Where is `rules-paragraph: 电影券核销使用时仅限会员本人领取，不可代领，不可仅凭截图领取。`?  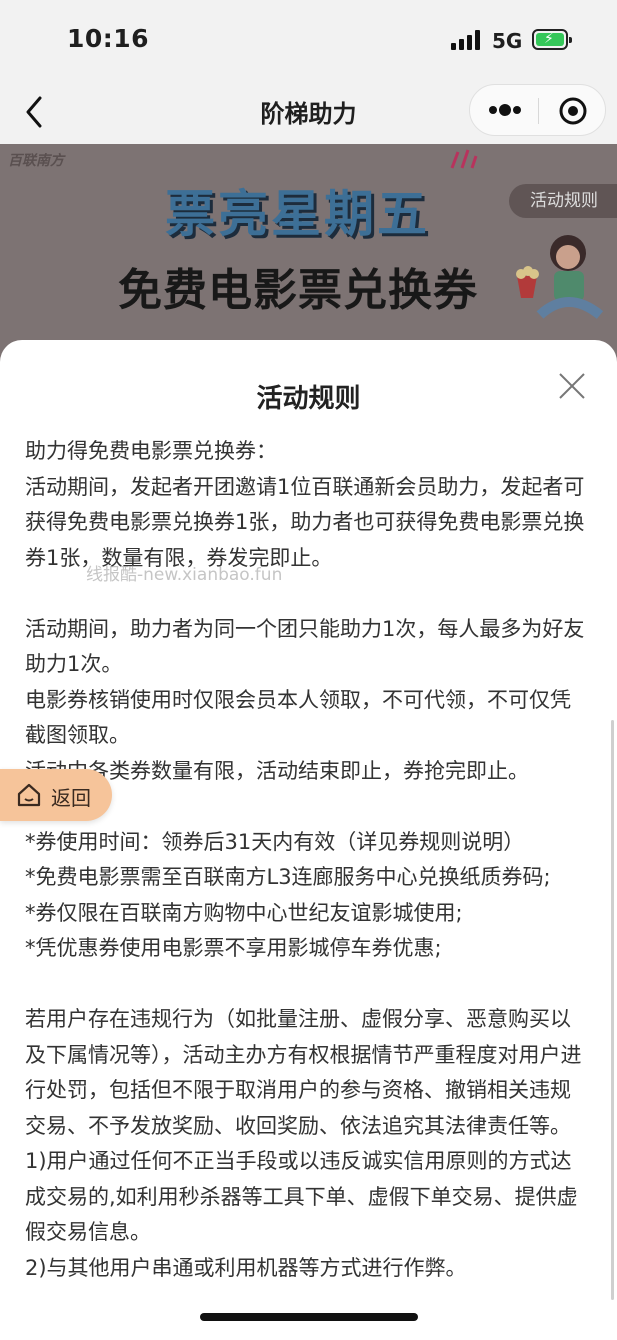 rules-paragraph: 电影券核销使用时仅限会员本人领取，不可代领，不可仅凭截图领取。 is located at coordinates (298, 717).